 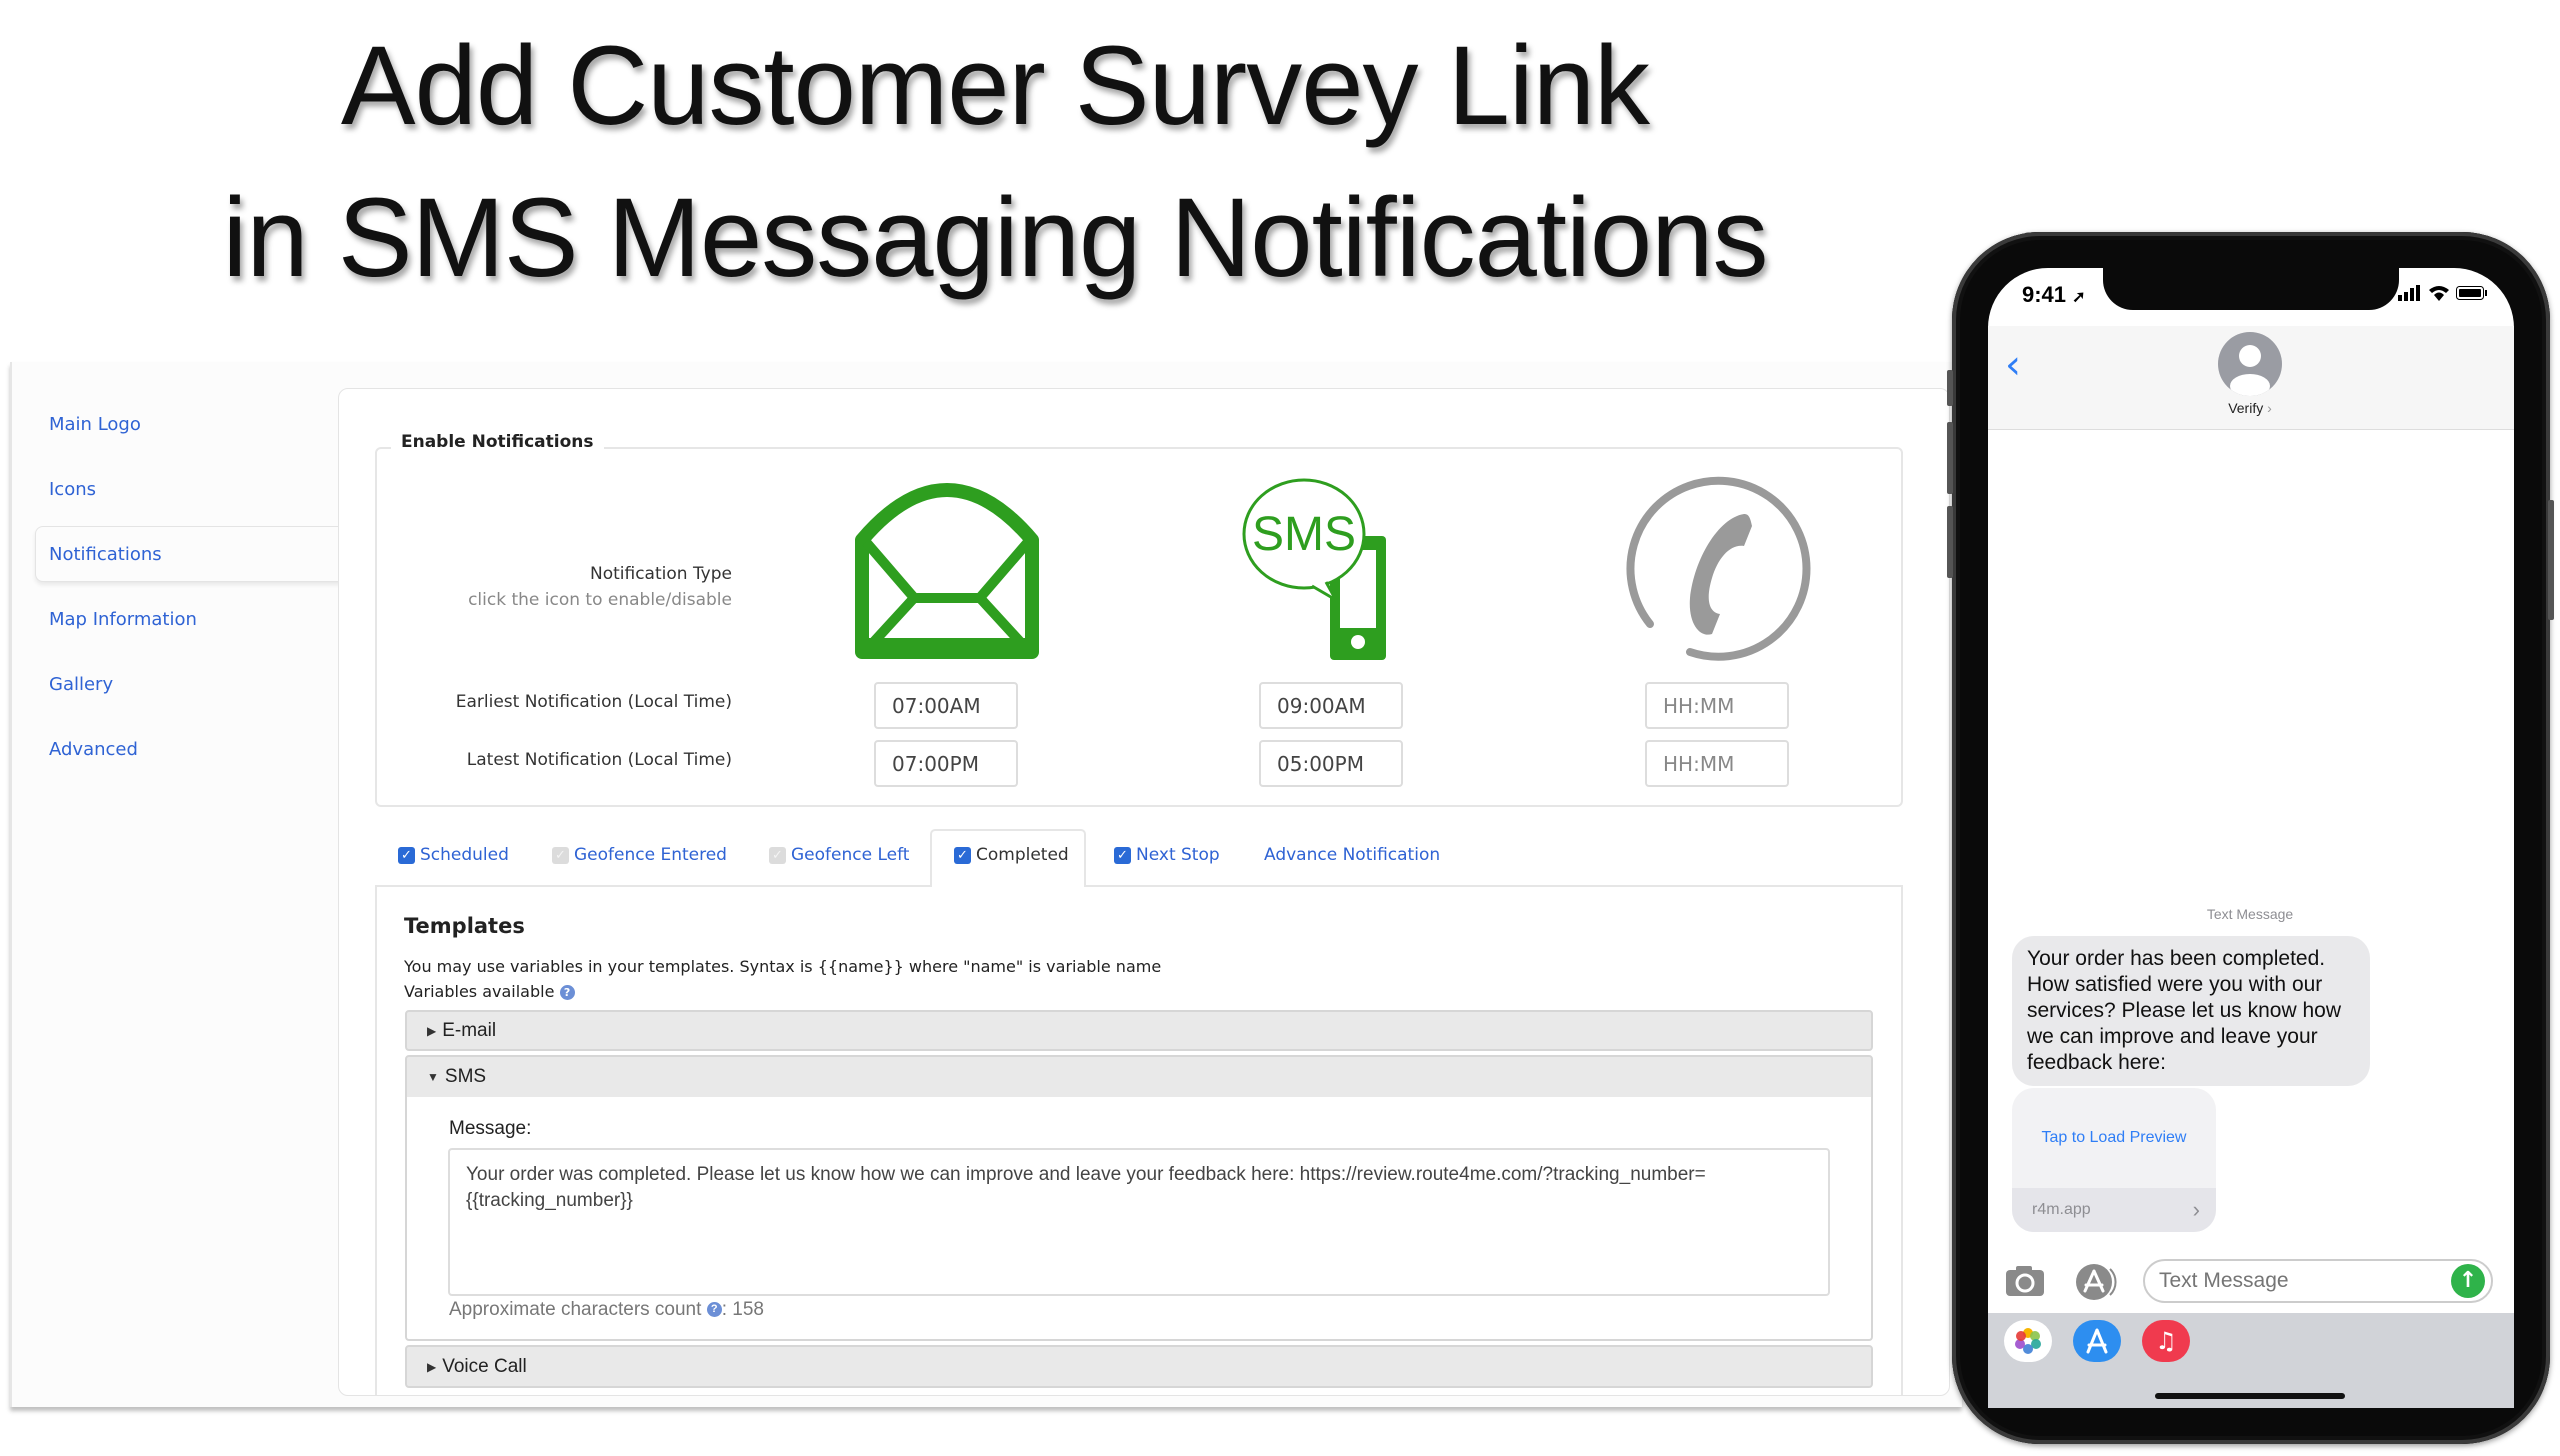 What do you see at coordinates (1139, 1077) in the screenshot?
I see `accordion-sms-header: ▼ SMS` at bounding box center [1139, 1077].